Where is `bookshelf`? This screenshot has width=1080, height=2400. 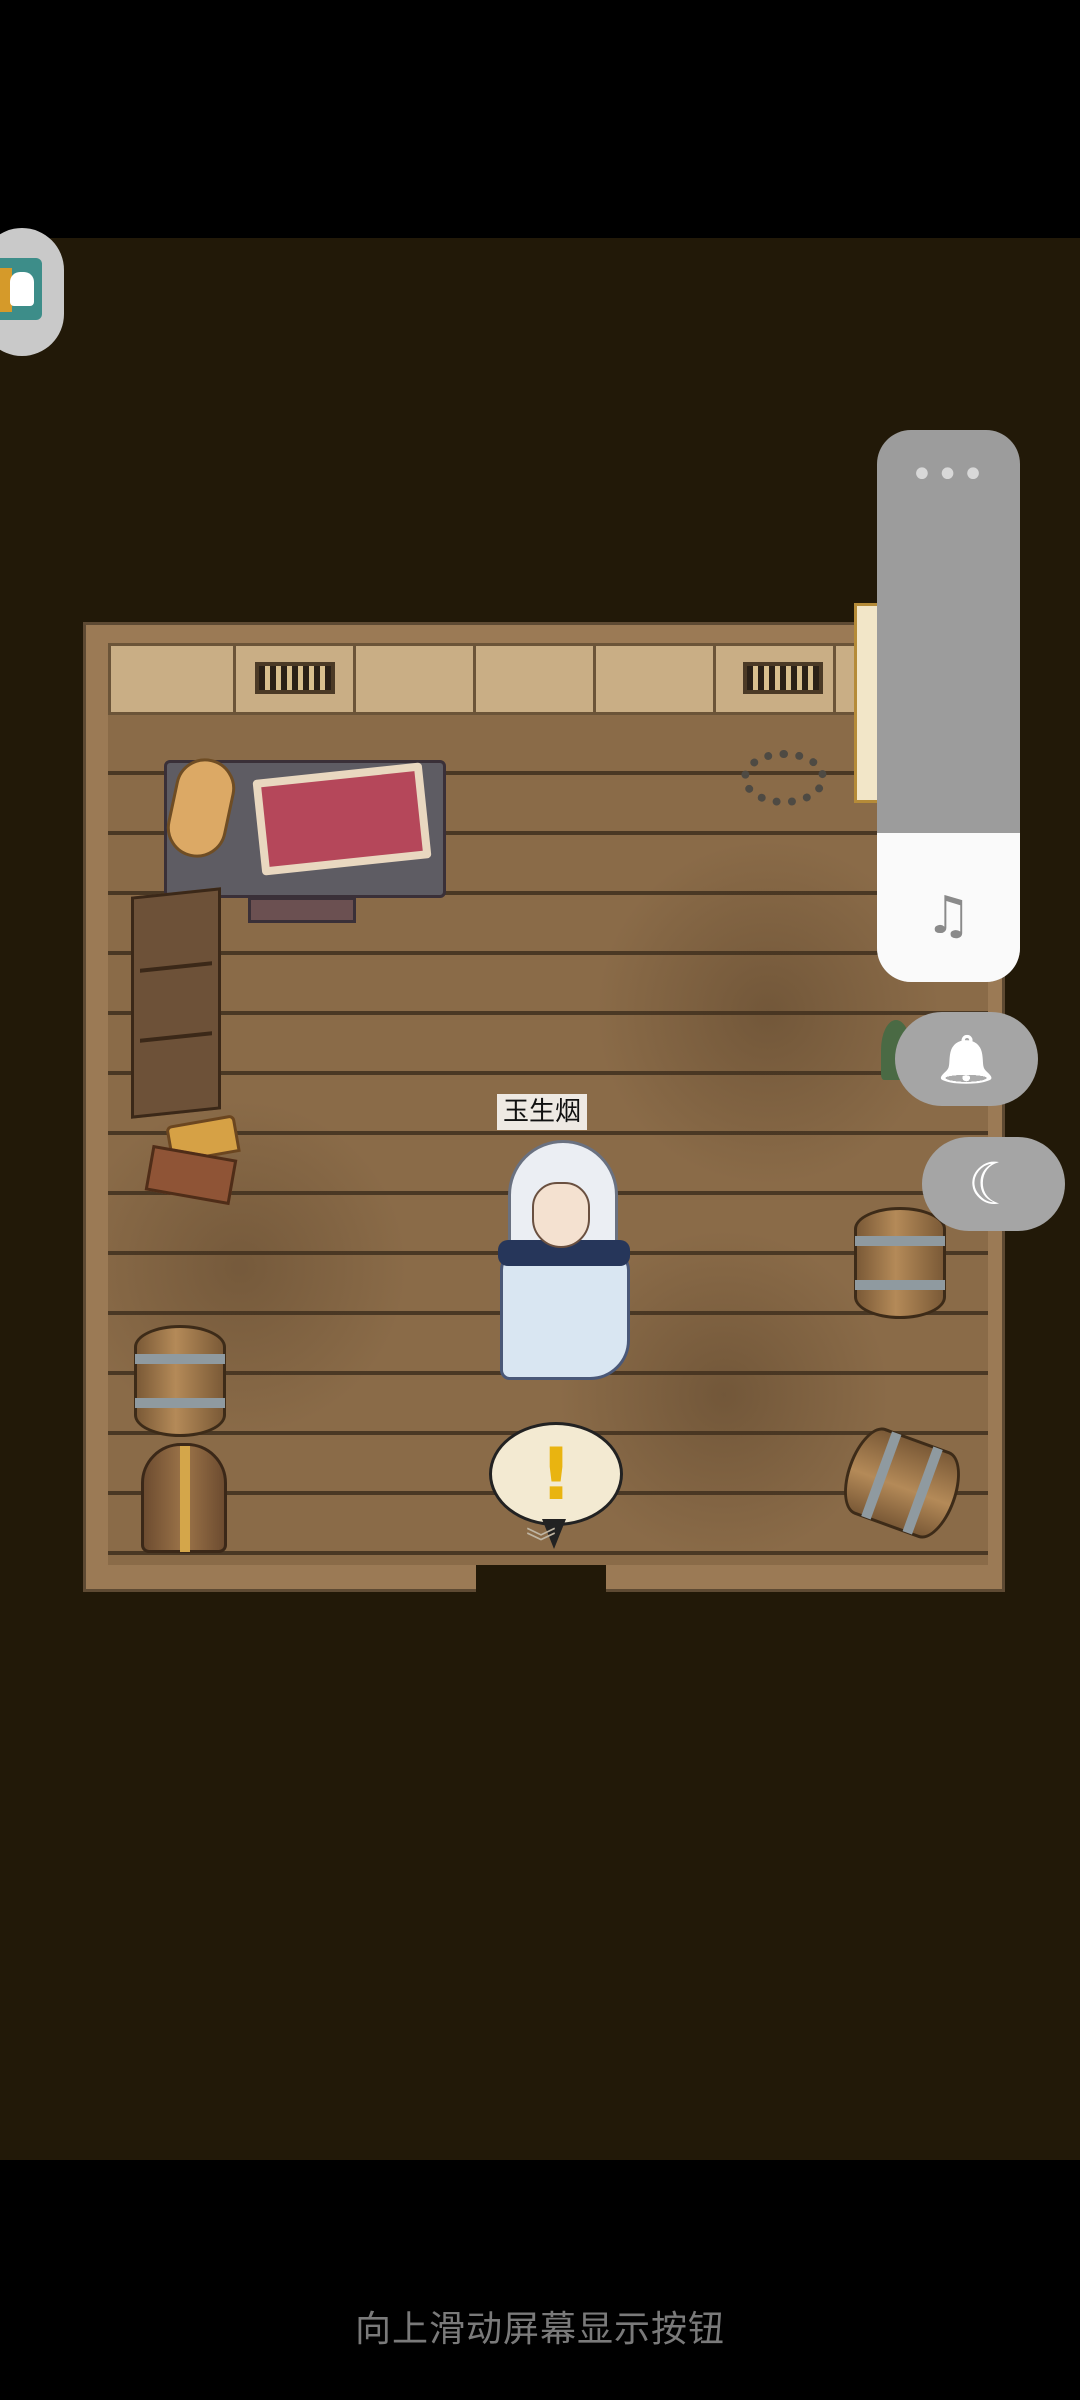 bookshelf is located at coordinates (176, 1003).